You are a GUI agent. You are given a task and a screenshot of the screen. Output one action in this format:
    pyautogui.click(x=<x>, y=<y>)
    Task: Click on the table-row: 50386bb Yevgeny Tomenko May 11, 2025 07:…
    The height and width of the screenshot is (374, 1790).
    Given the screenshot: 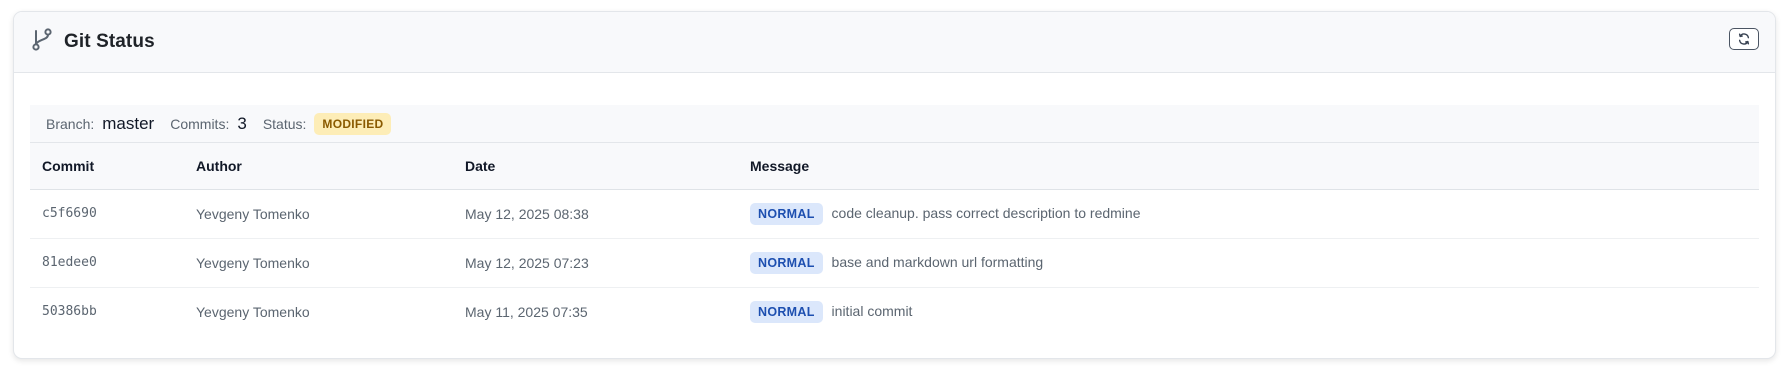 What is the action you would take?
    pyautogui.click(x=894, y=311)
    